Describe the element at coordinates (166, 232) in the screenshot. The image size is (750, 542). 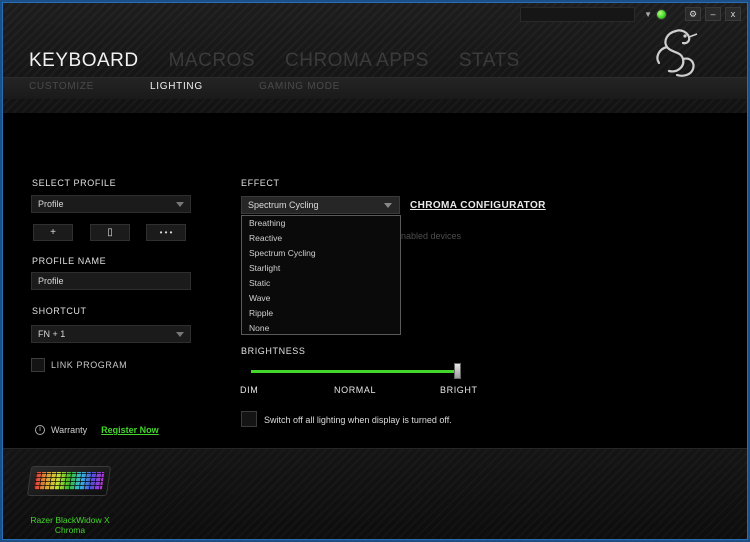
I see `profile-more-button: • • •` at that location.